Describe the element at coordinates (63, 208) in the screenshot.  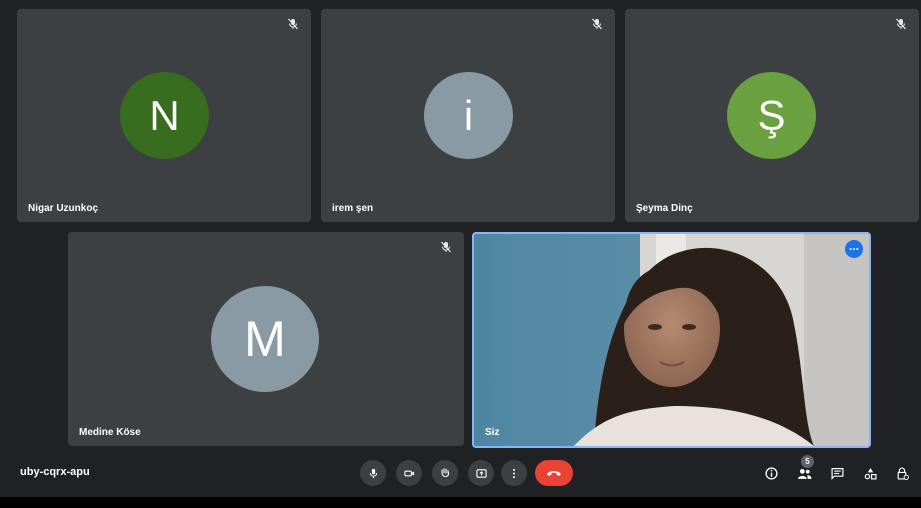
I see `participant-name: Nigar Uzunkoç` at that location.